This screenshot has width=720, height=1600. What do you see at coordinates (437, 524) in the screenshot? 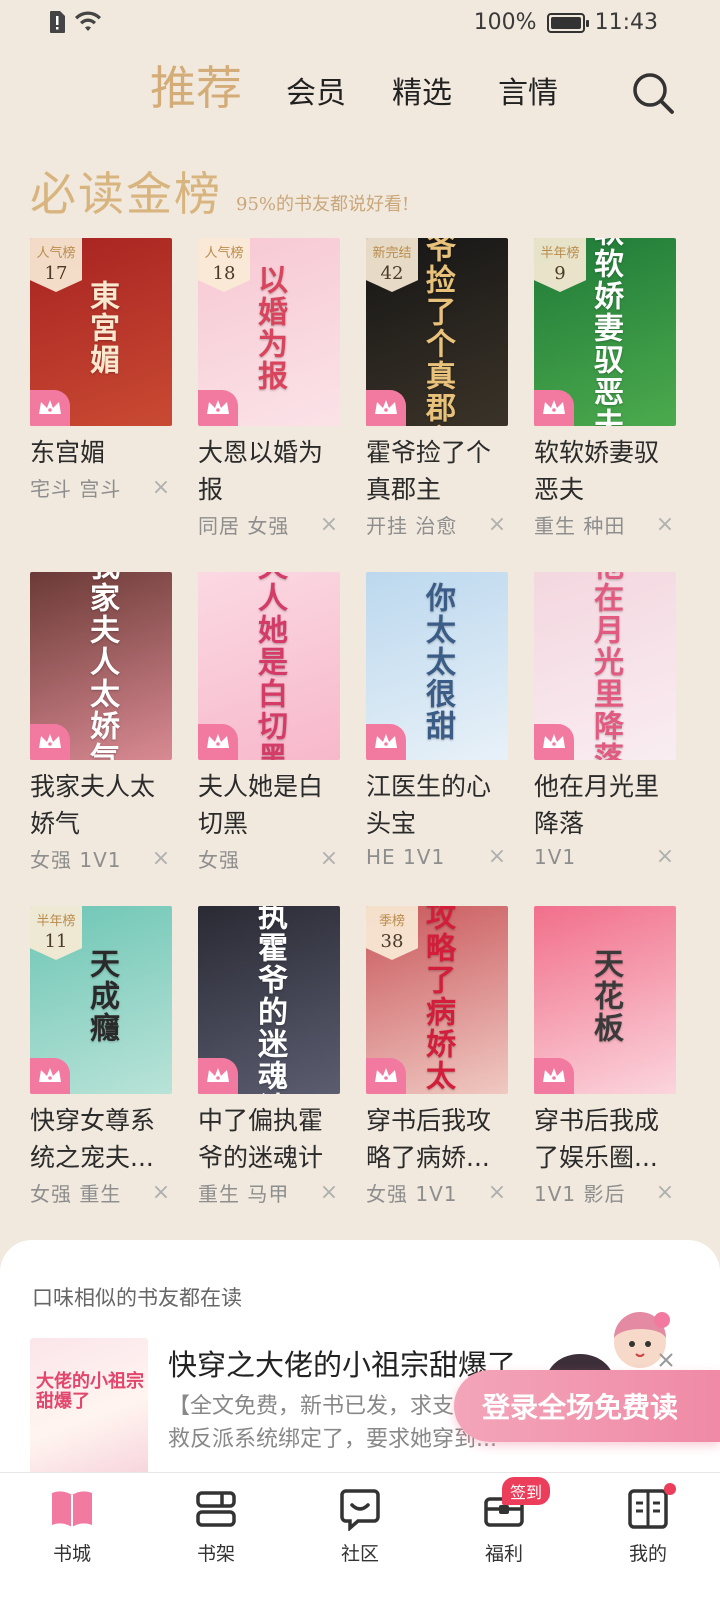
I see `book-meta-row: 开挂 治愈 ×` at bounding box center [437, 524].